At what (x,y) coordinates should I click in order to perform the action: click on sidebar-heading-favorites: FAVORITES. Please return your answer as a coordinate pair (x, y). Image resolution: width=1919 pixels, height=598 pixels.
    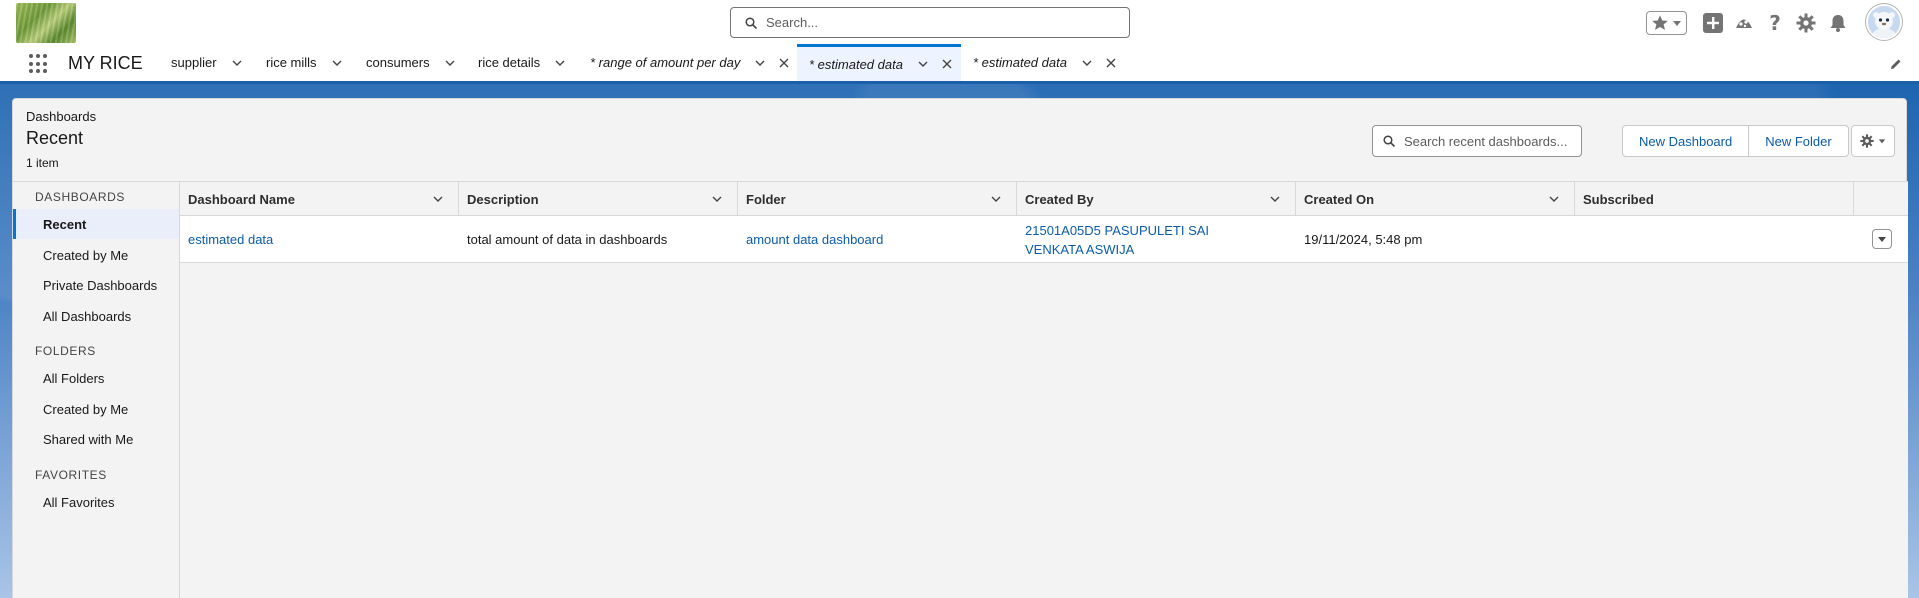
    Looking at the image, I should click on (71, 475).